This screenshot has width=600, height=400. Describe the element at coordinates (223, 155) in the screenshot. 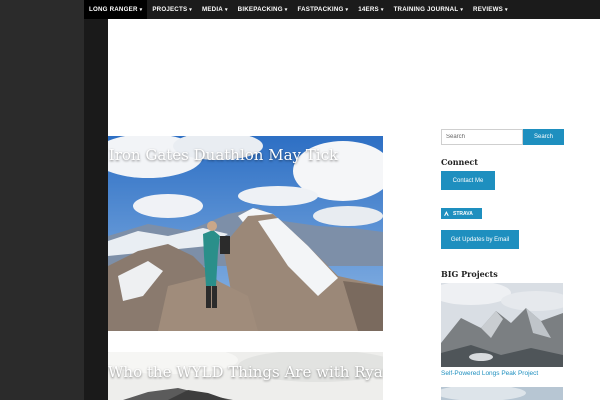

I see `post-title: ak Iron Gates Duathlon May Tick` at that location.